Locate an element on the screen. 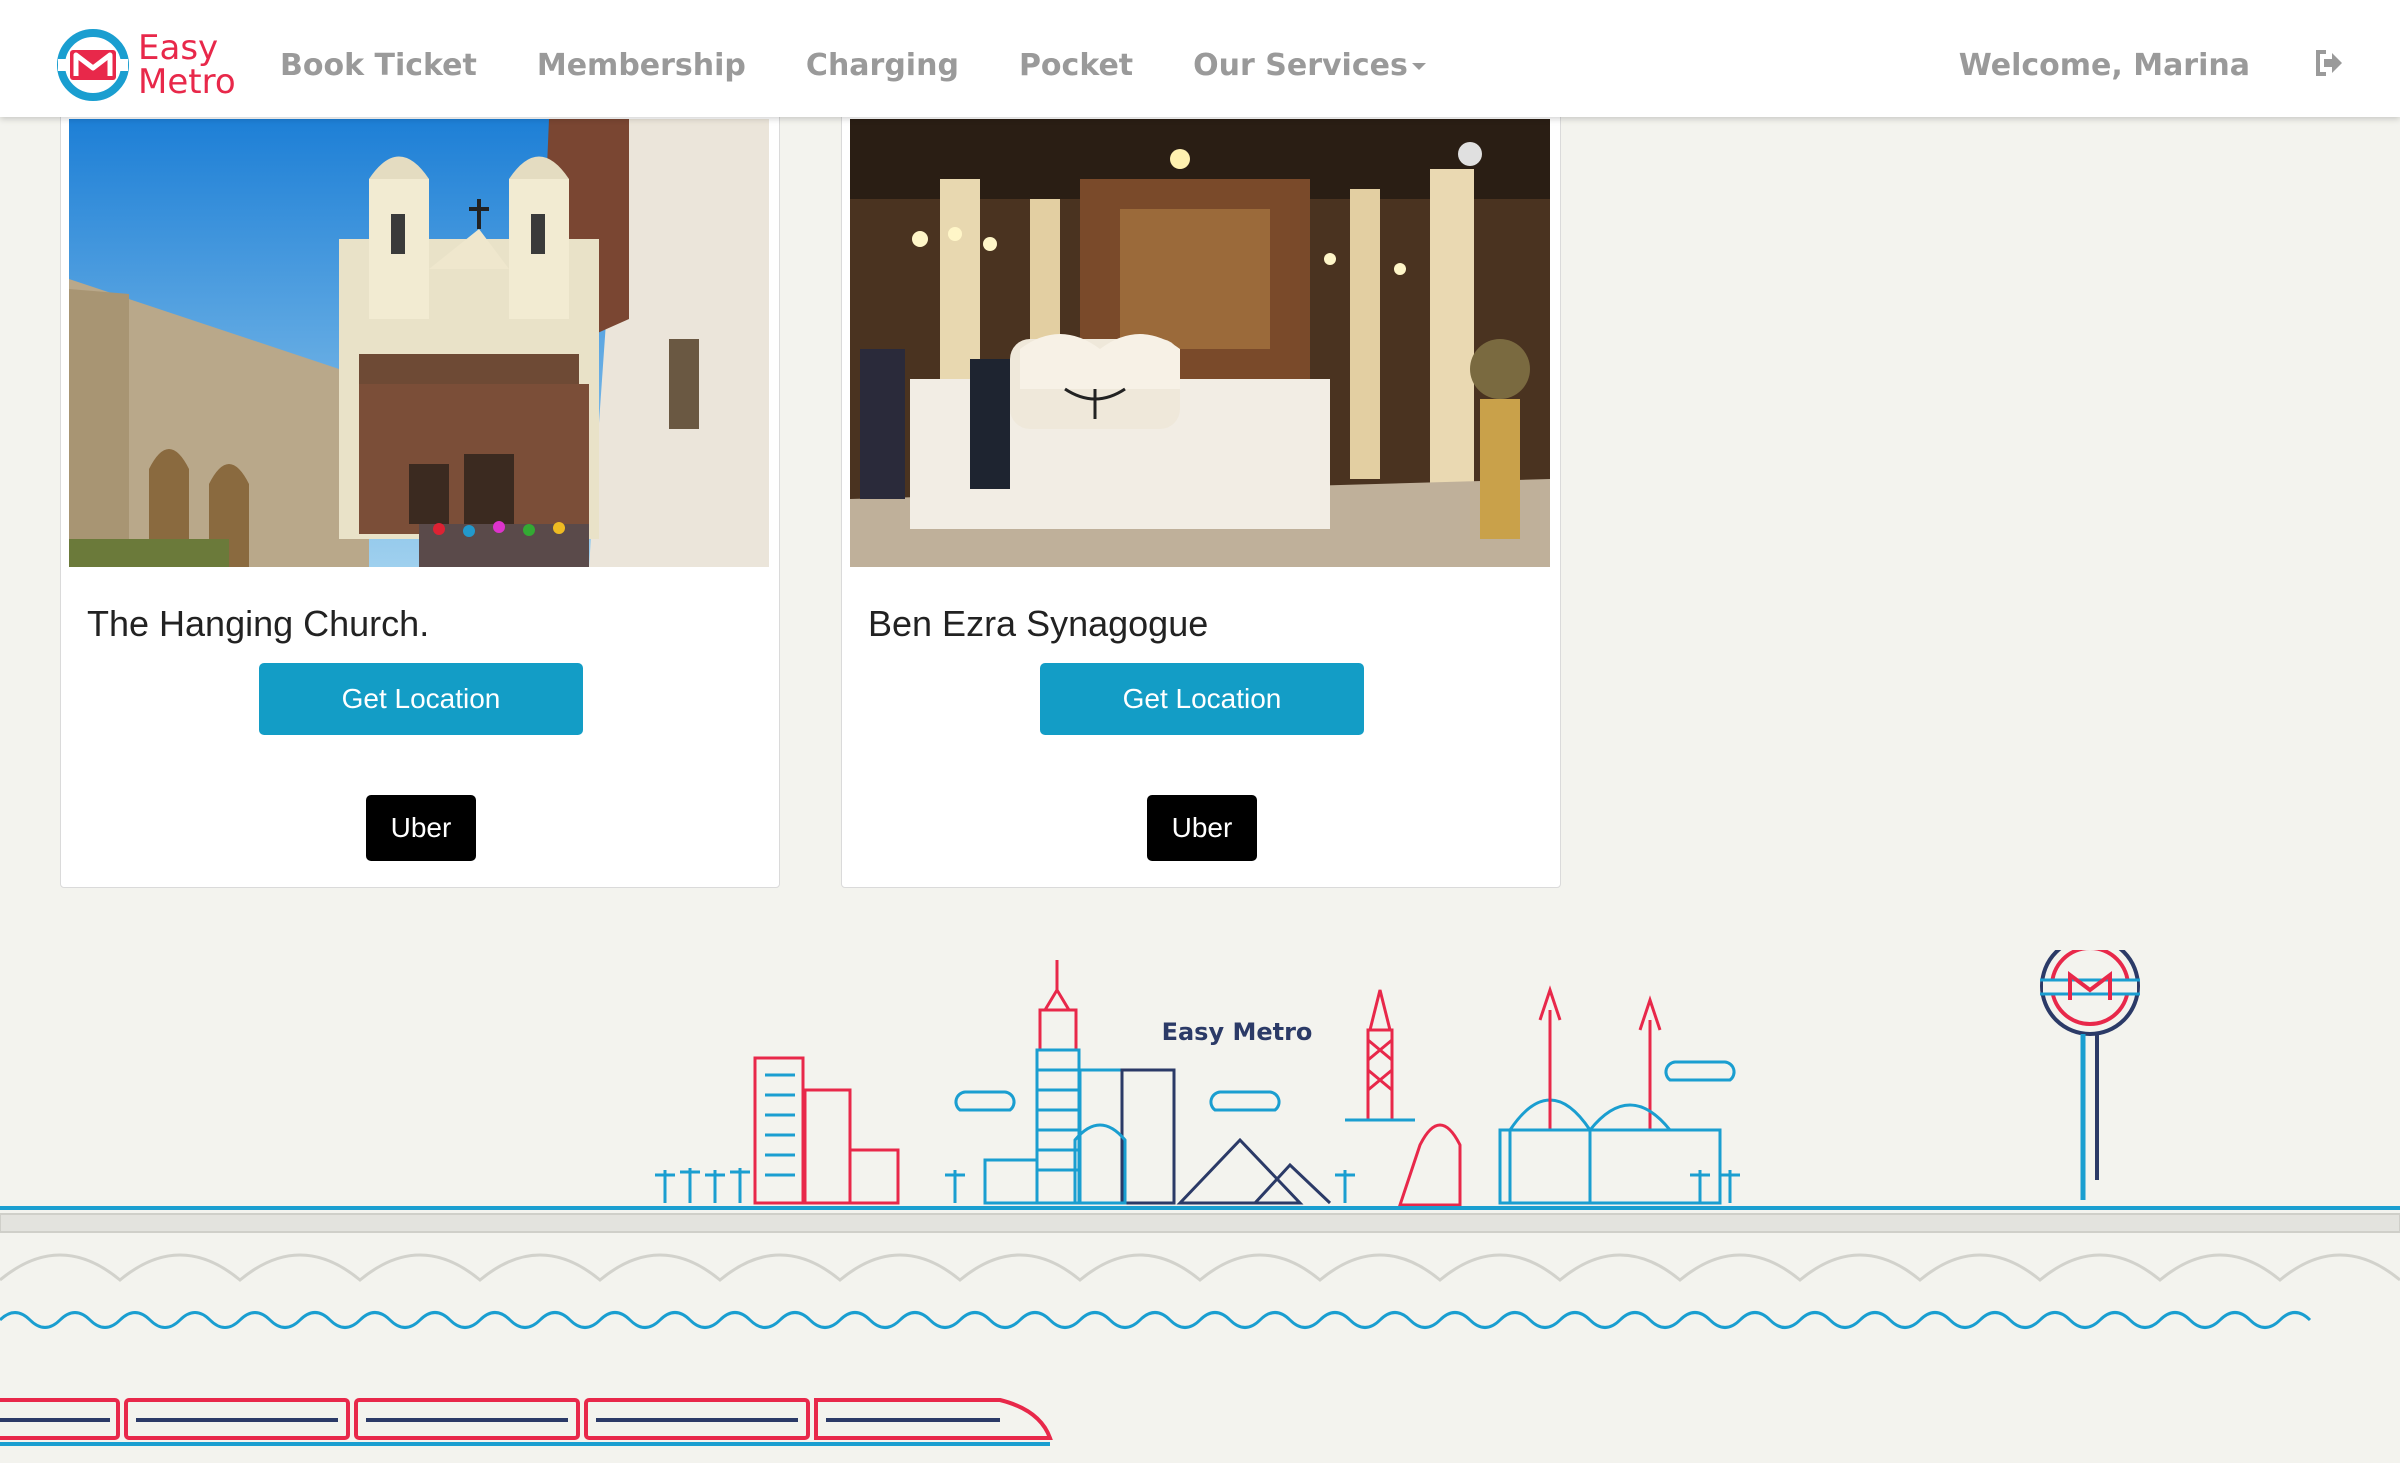 Image resolution: width=2400 pixels, height=1463 pixels. nav-our-services-dropdown: Our Services is located at coordinates (1309, 65).